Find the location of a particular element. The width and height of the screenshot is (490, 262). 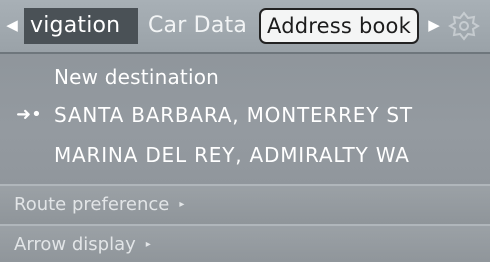

destination-label: MARINA DEL REY, ADMIRALTY WA is located at coordinates (232, 155).